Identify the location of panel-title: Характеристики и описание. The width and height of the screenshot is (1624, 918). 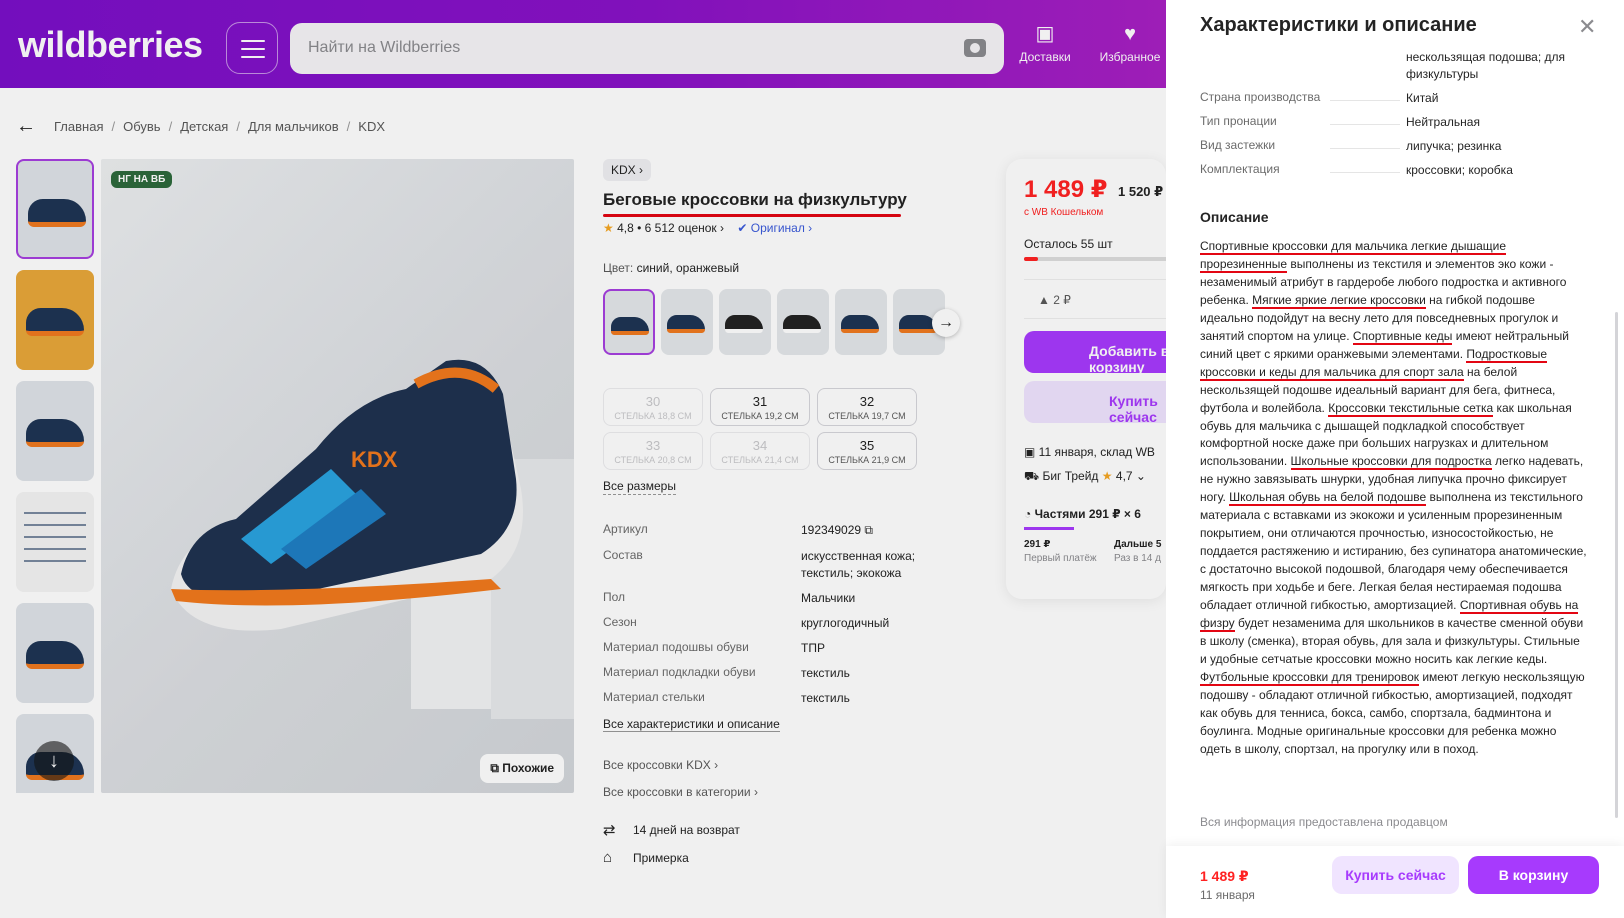
(1338, 25).